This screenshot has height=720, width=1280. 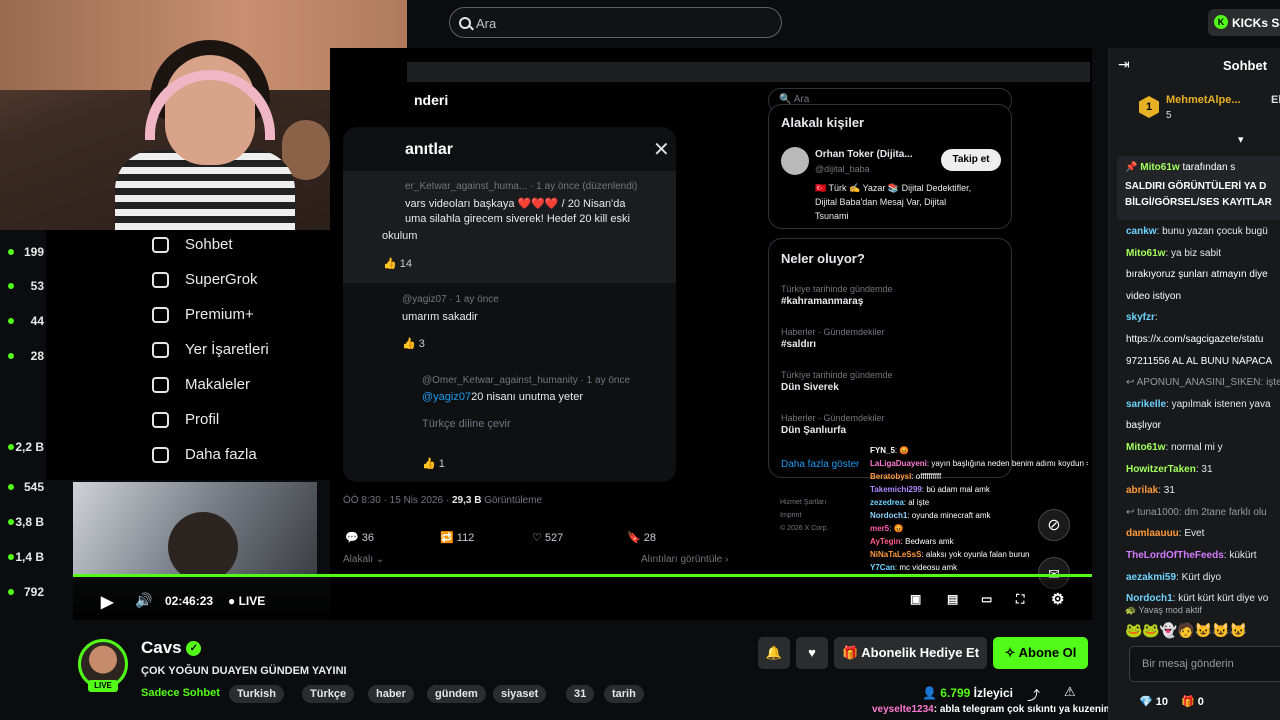 What do you see at coordinates (1142, 318) in the screenshot?
I see `chat-message: skyfzr:` at bounding box center [1142, 318].